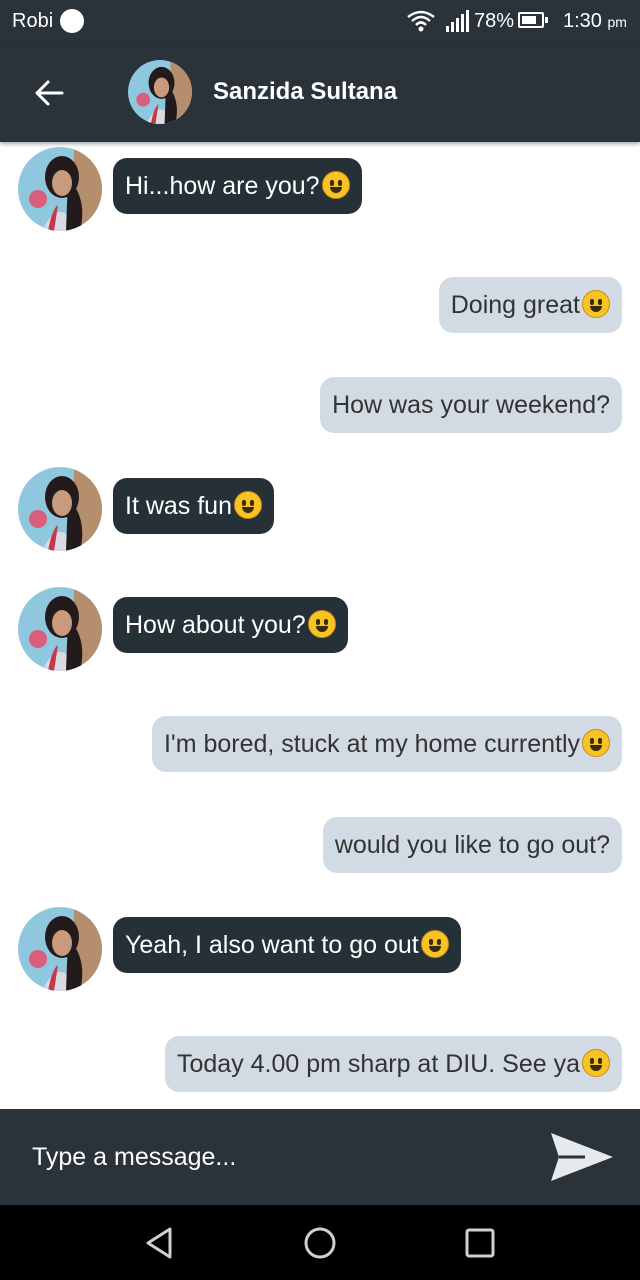 The width and height of the screenshot is (640, 1280). Describe the element at coordinates (272, 945) in the screenshot. I see `message-text: Yeah, I also want to go out` at that location.